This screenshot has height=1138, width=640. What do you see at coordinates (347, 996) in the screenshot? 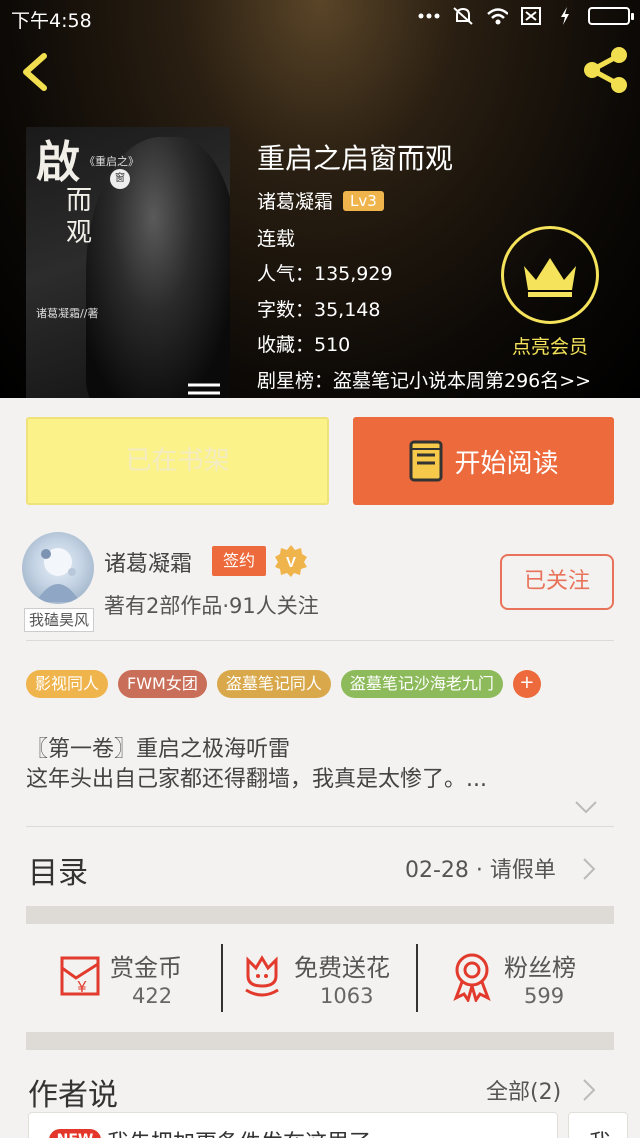
I see `stat-value: 1063` at bounding box center [347, 996].